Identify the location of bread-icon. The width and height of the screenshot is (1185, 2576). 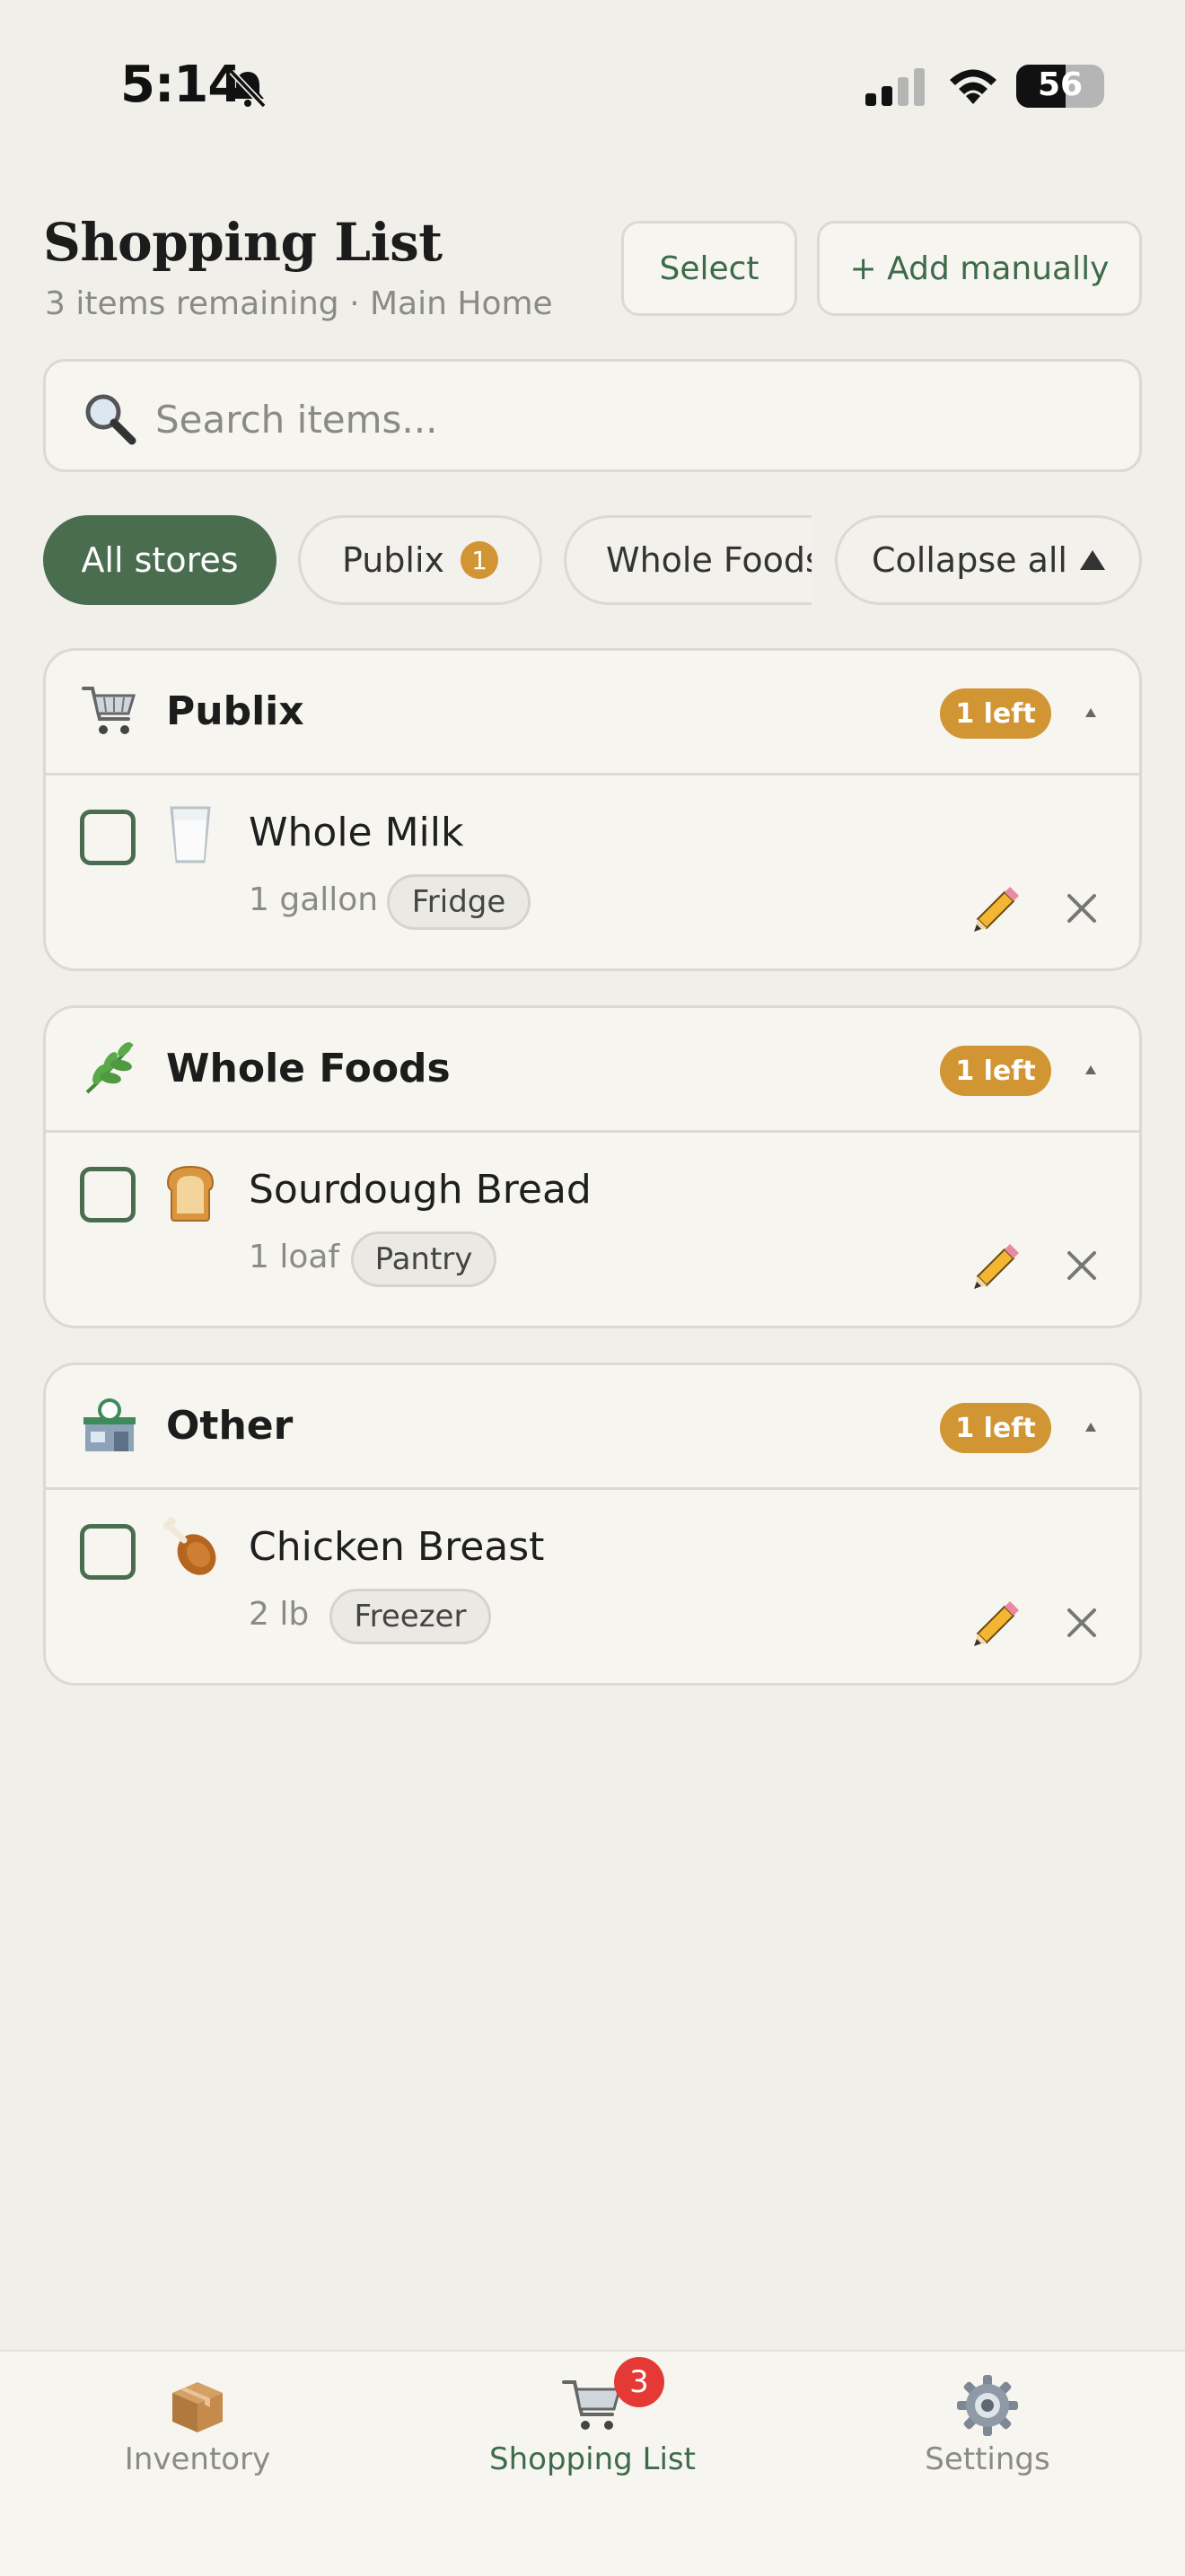
(190, 1193).